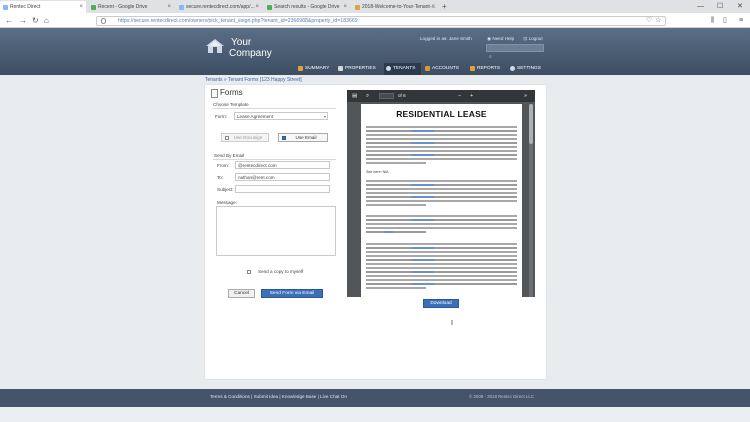  What do you see at coordinates (227, 138) in the screenshot?
I see `docusign-checkbox` at bounding box center [227, 138].